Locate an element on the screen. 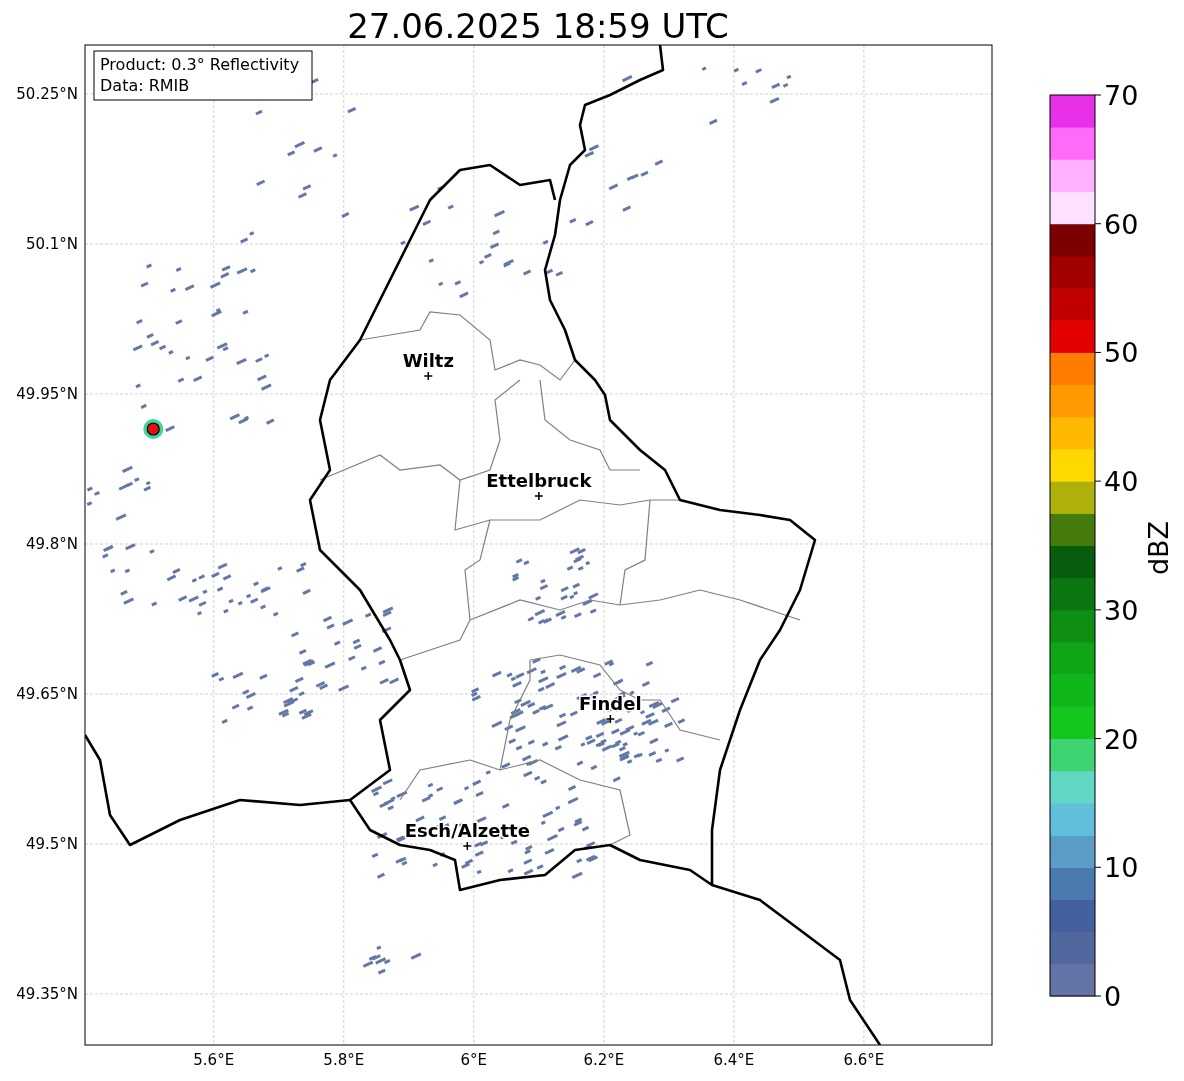  radar-site-marker is located at coordinates (153, 429).